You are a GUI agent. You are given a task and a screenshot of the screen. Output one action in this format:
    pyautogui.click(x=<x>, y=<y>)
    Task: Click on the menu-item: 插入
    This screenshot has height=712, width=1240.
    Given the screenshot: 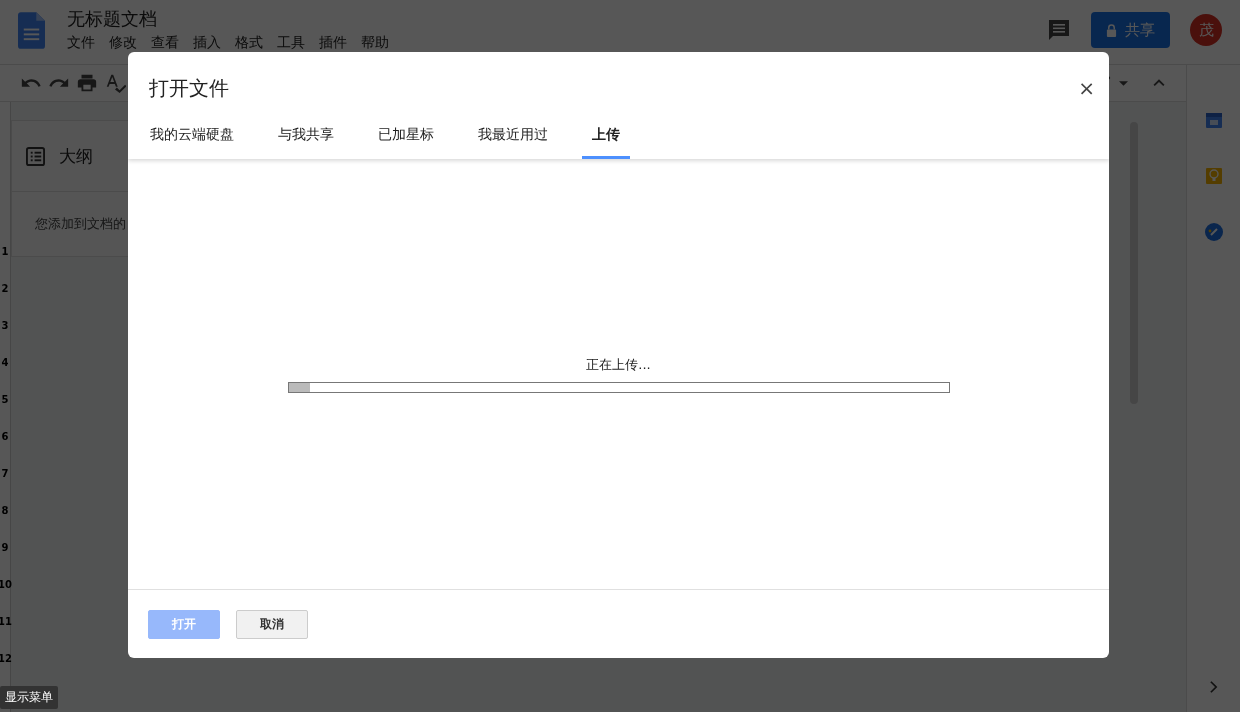 What is the action you would take?
    pyautogui.click(x=207, y=42)
    